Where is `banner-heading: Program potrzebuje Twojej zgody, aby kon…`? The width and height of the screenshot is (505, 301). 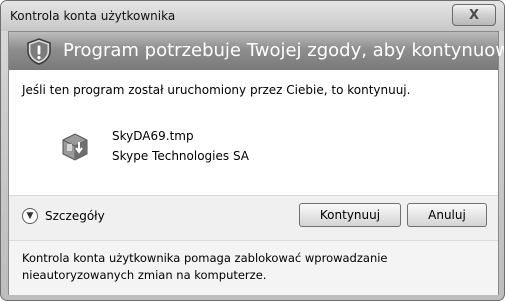
banner-heading: Program potrzebuje Twojej zgody, aby kon… is located at coordinates (284, 50).